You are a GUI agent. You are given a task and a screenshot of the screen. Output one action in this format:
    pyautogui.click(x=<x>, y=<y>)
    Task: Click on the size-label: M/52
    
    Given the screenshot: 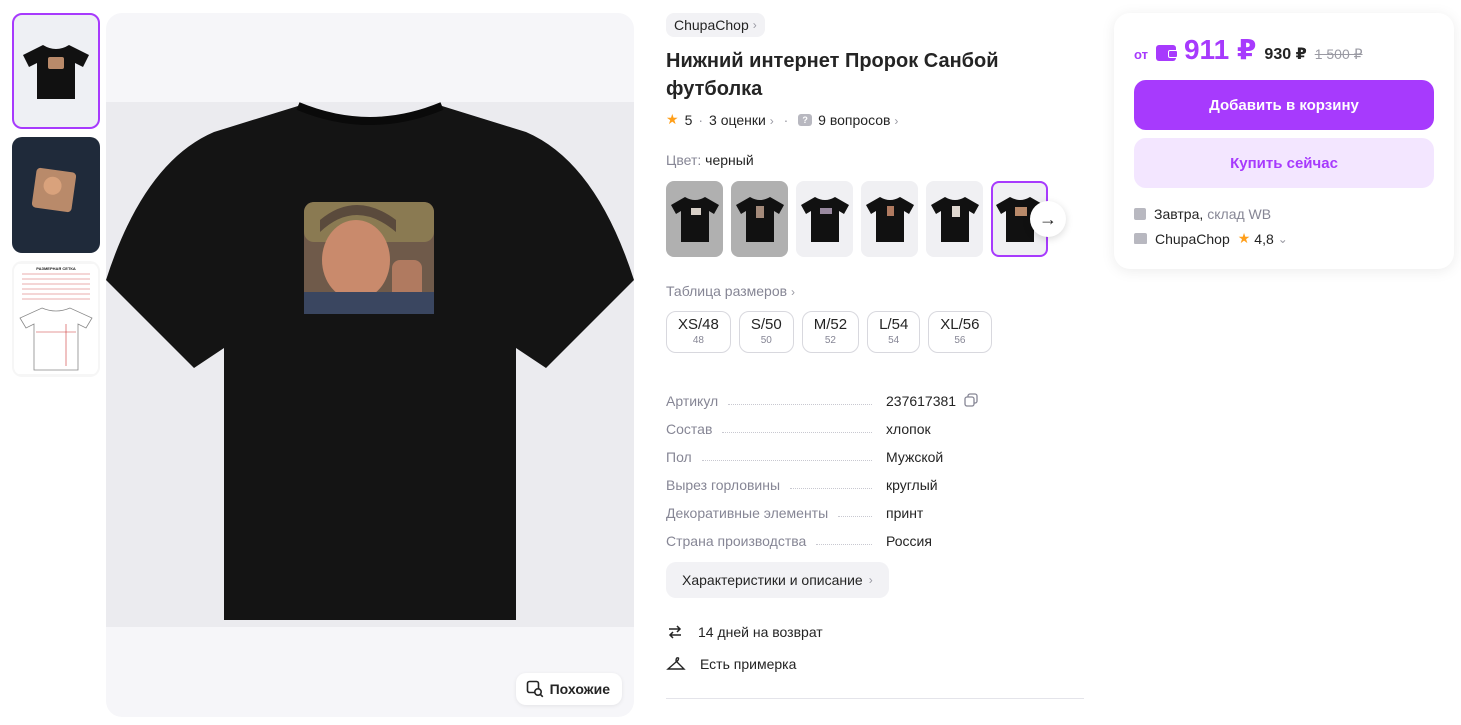 What is the action you would take?
    pyautogui.click(x=830, y=324)
    